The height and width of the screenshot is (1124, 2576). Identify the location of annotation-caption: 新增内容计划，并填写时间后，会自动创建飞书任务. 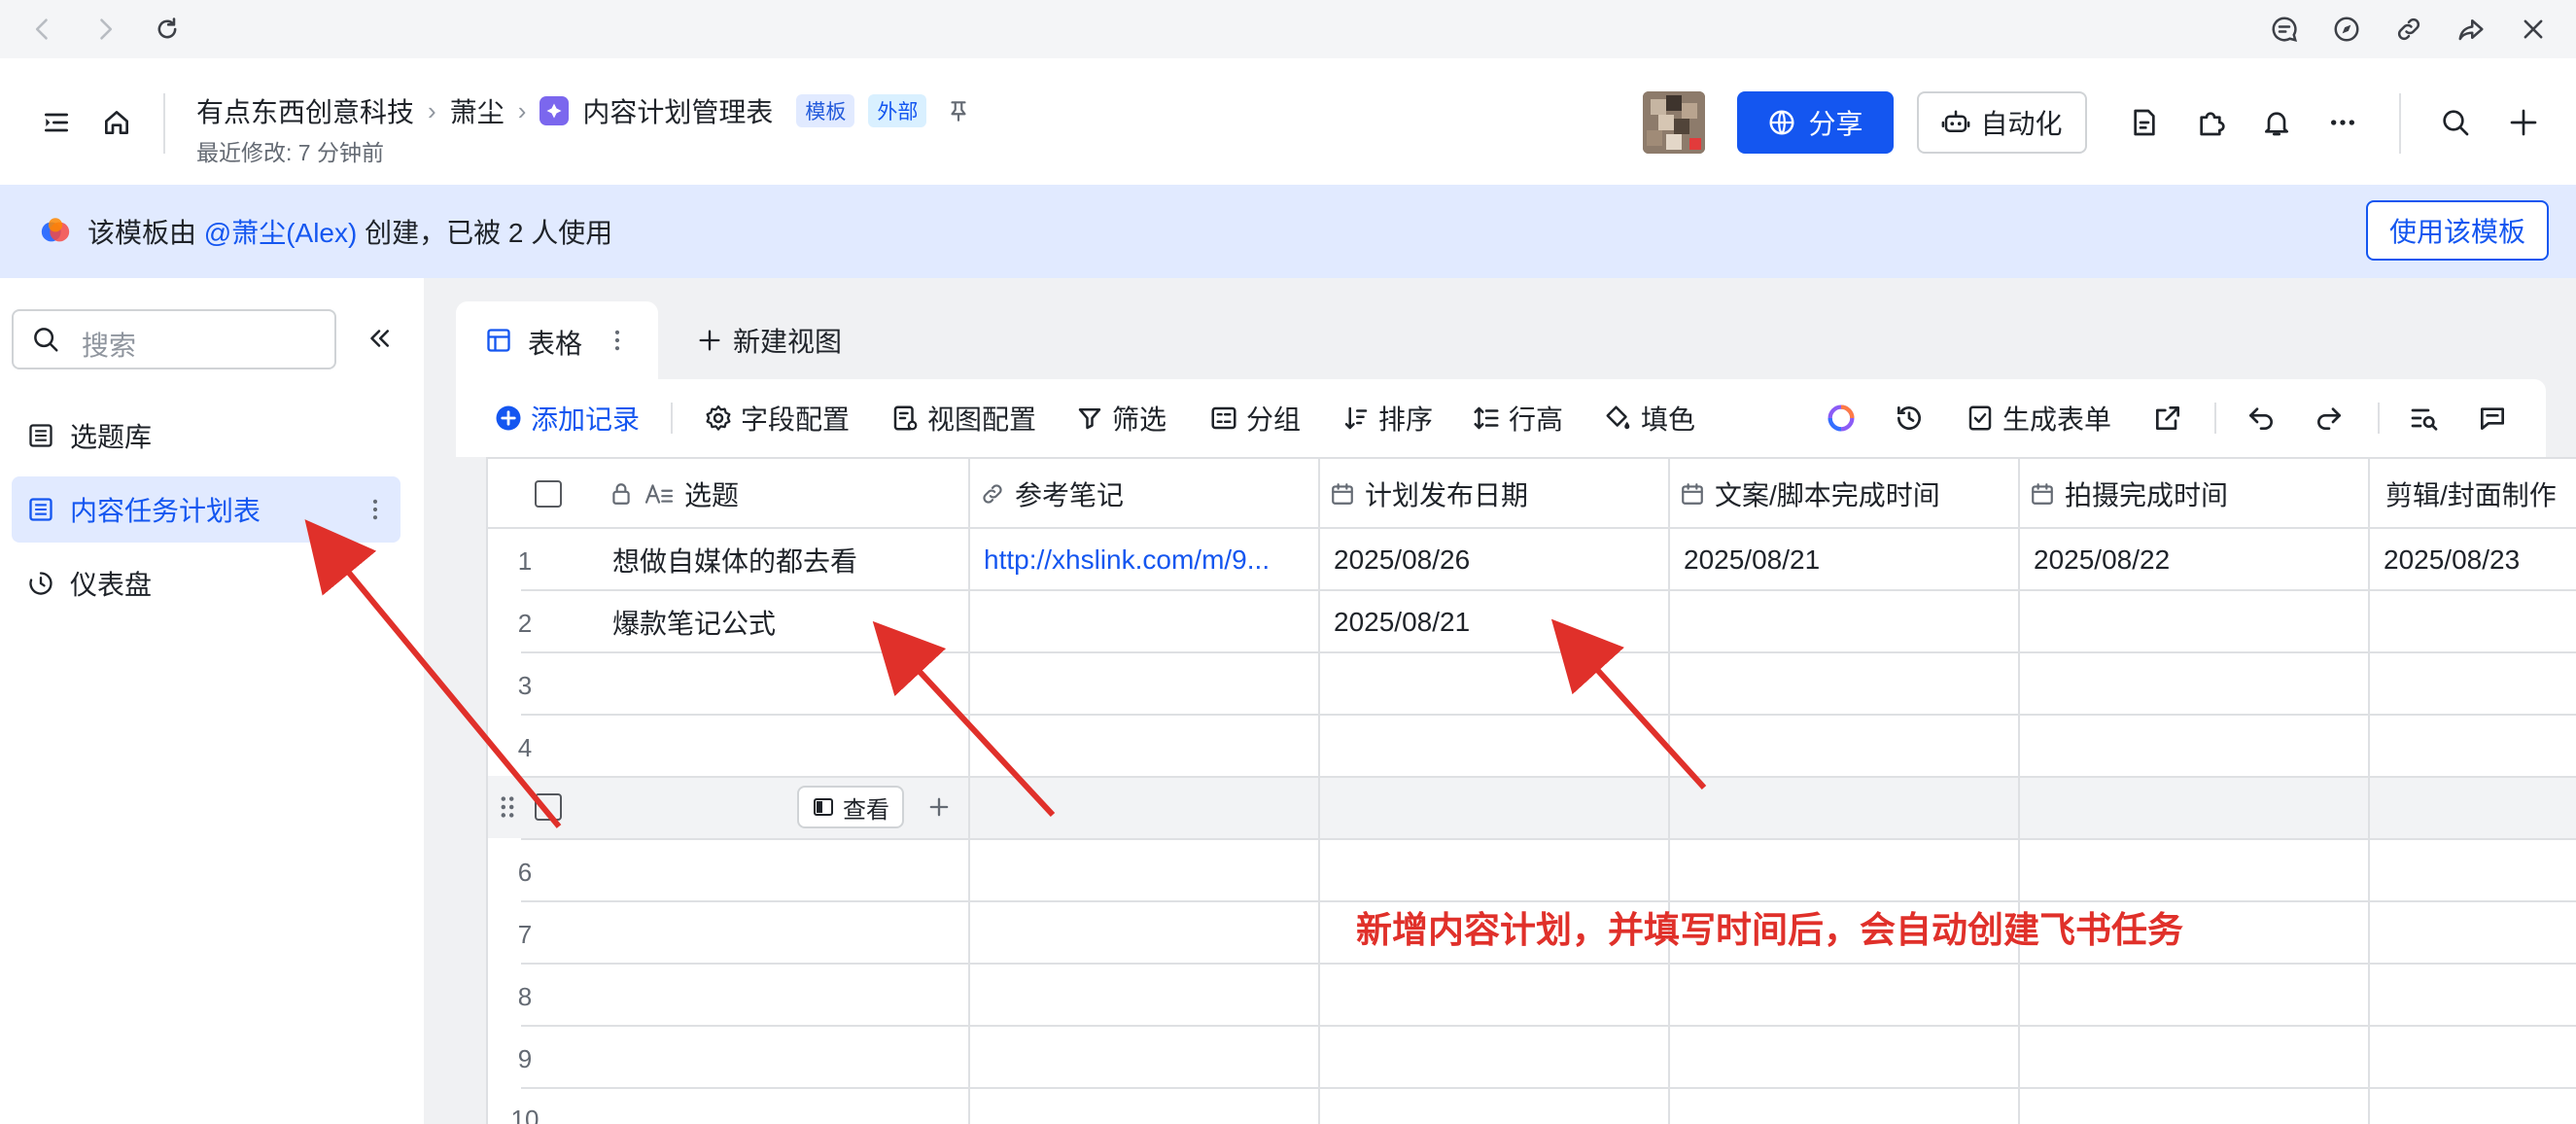
(1769, 930).